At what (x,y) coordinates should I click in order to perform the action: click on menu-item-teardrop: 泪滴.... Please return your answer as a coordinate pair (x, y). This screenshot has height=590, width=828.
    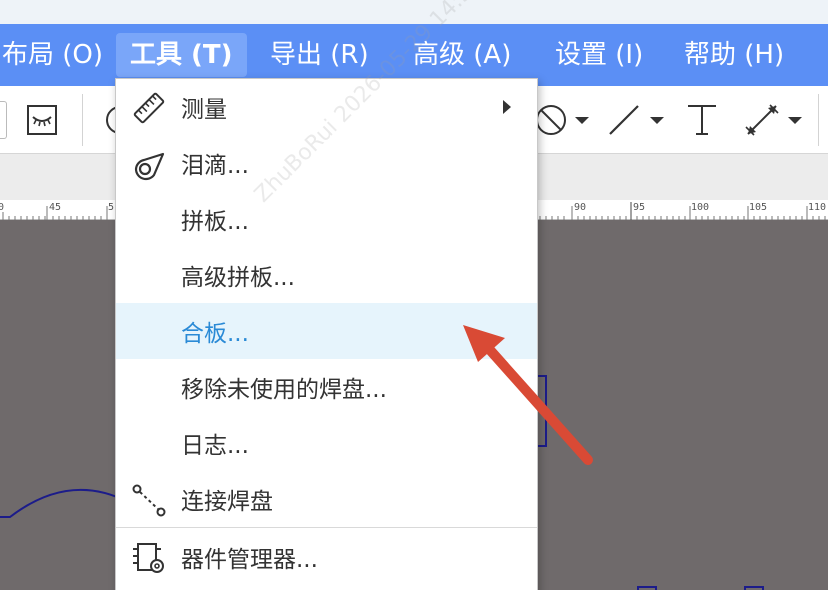
    Looking at the image, I should click on (326, 163).